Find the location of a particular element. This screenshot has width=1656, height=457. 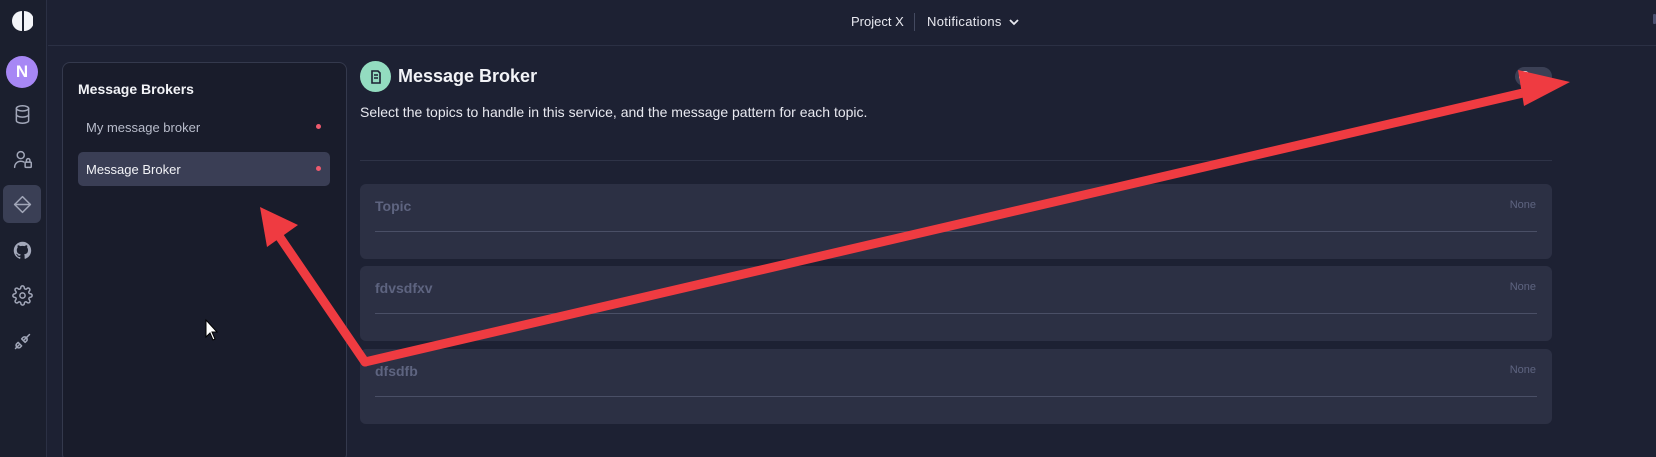

nav-settings is located at coordinates (22, 295).